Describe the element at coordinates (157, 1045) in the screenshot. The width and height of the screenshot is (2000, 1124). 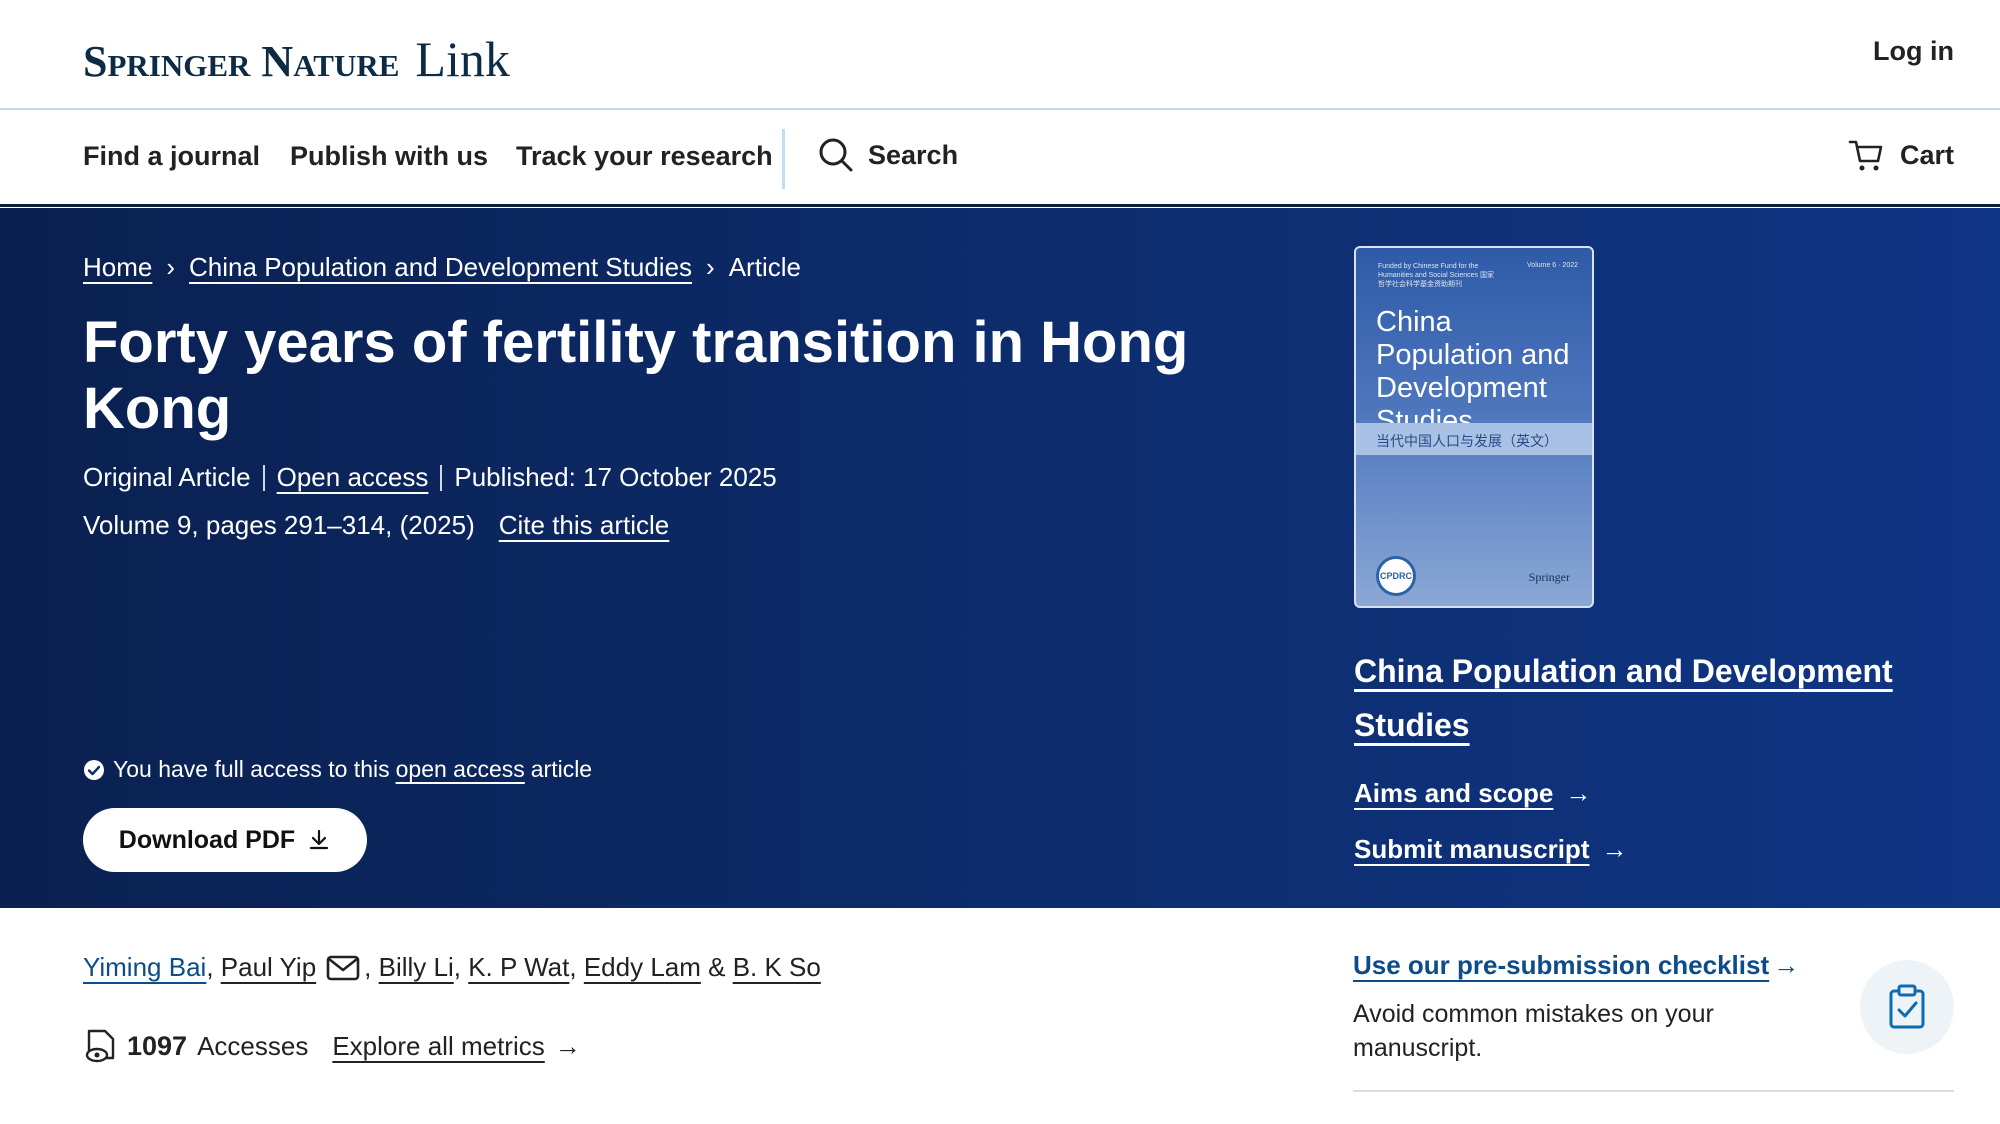
I see `accesses-count: 1097` at that location.